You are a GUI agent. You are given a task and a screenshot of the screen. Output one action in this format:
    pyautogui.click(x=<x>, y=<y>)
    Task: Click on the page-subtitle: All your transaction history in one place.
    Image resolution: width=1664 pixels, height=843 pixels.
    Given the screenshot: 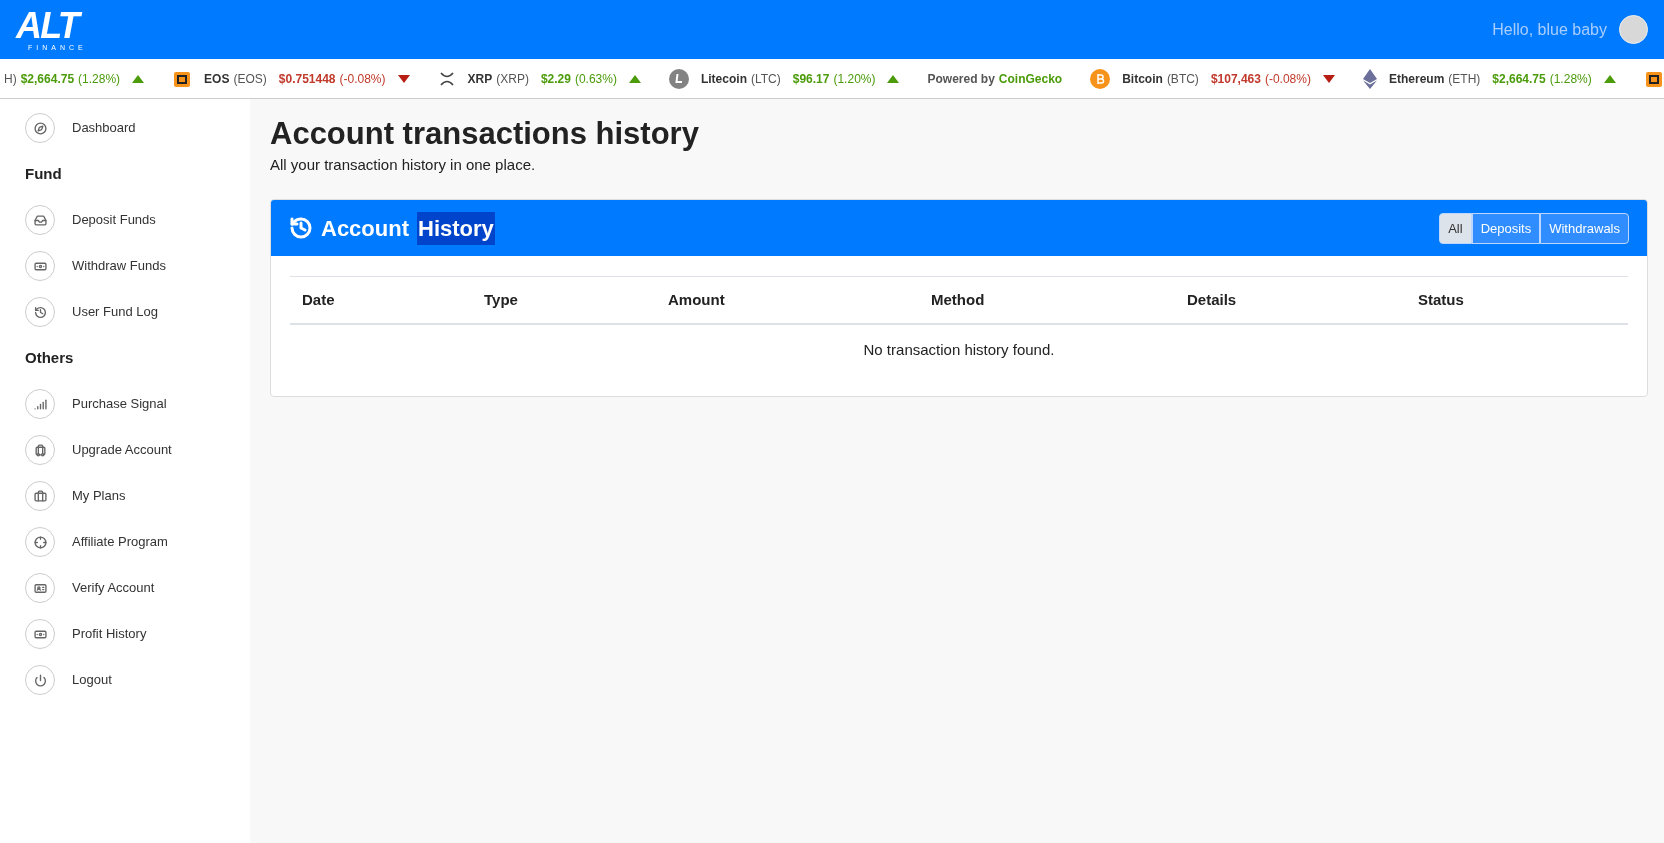 What is the action you would take?
    pyautogui.click(x=403, y=164)
    